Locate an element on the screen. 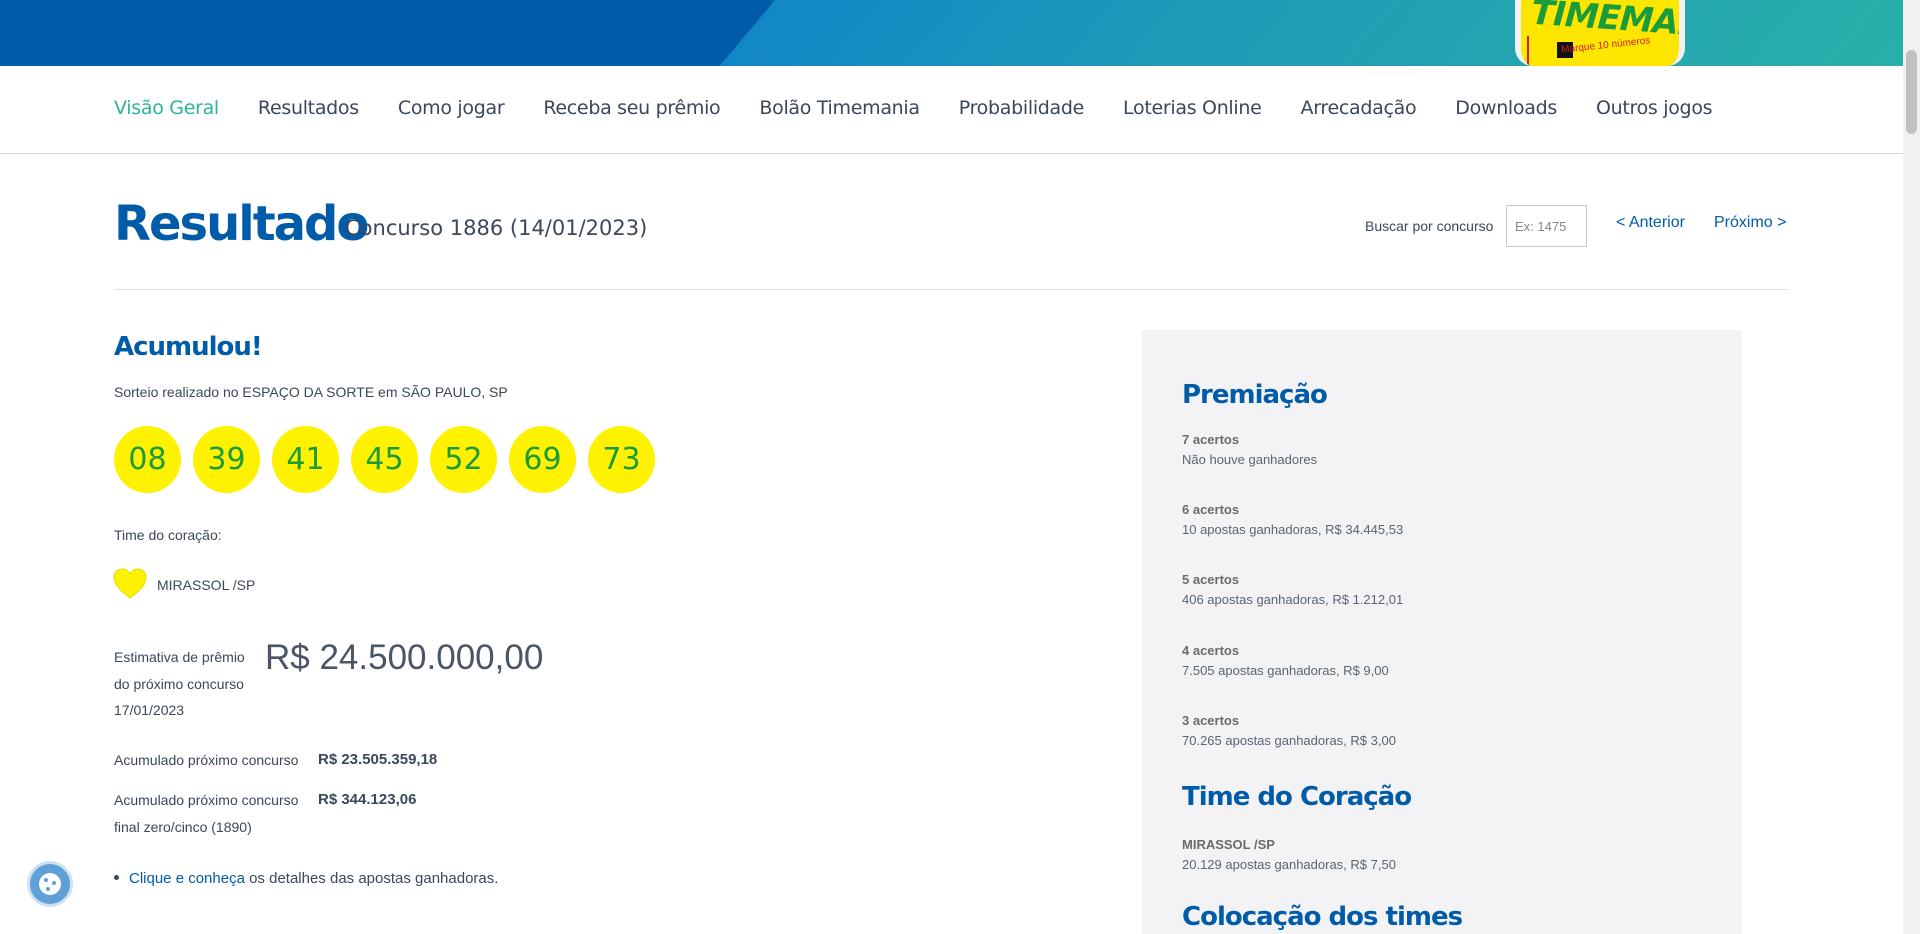 The image size is (1920, 934). next-link: Próximo > is located at coordinates (1750, 223).